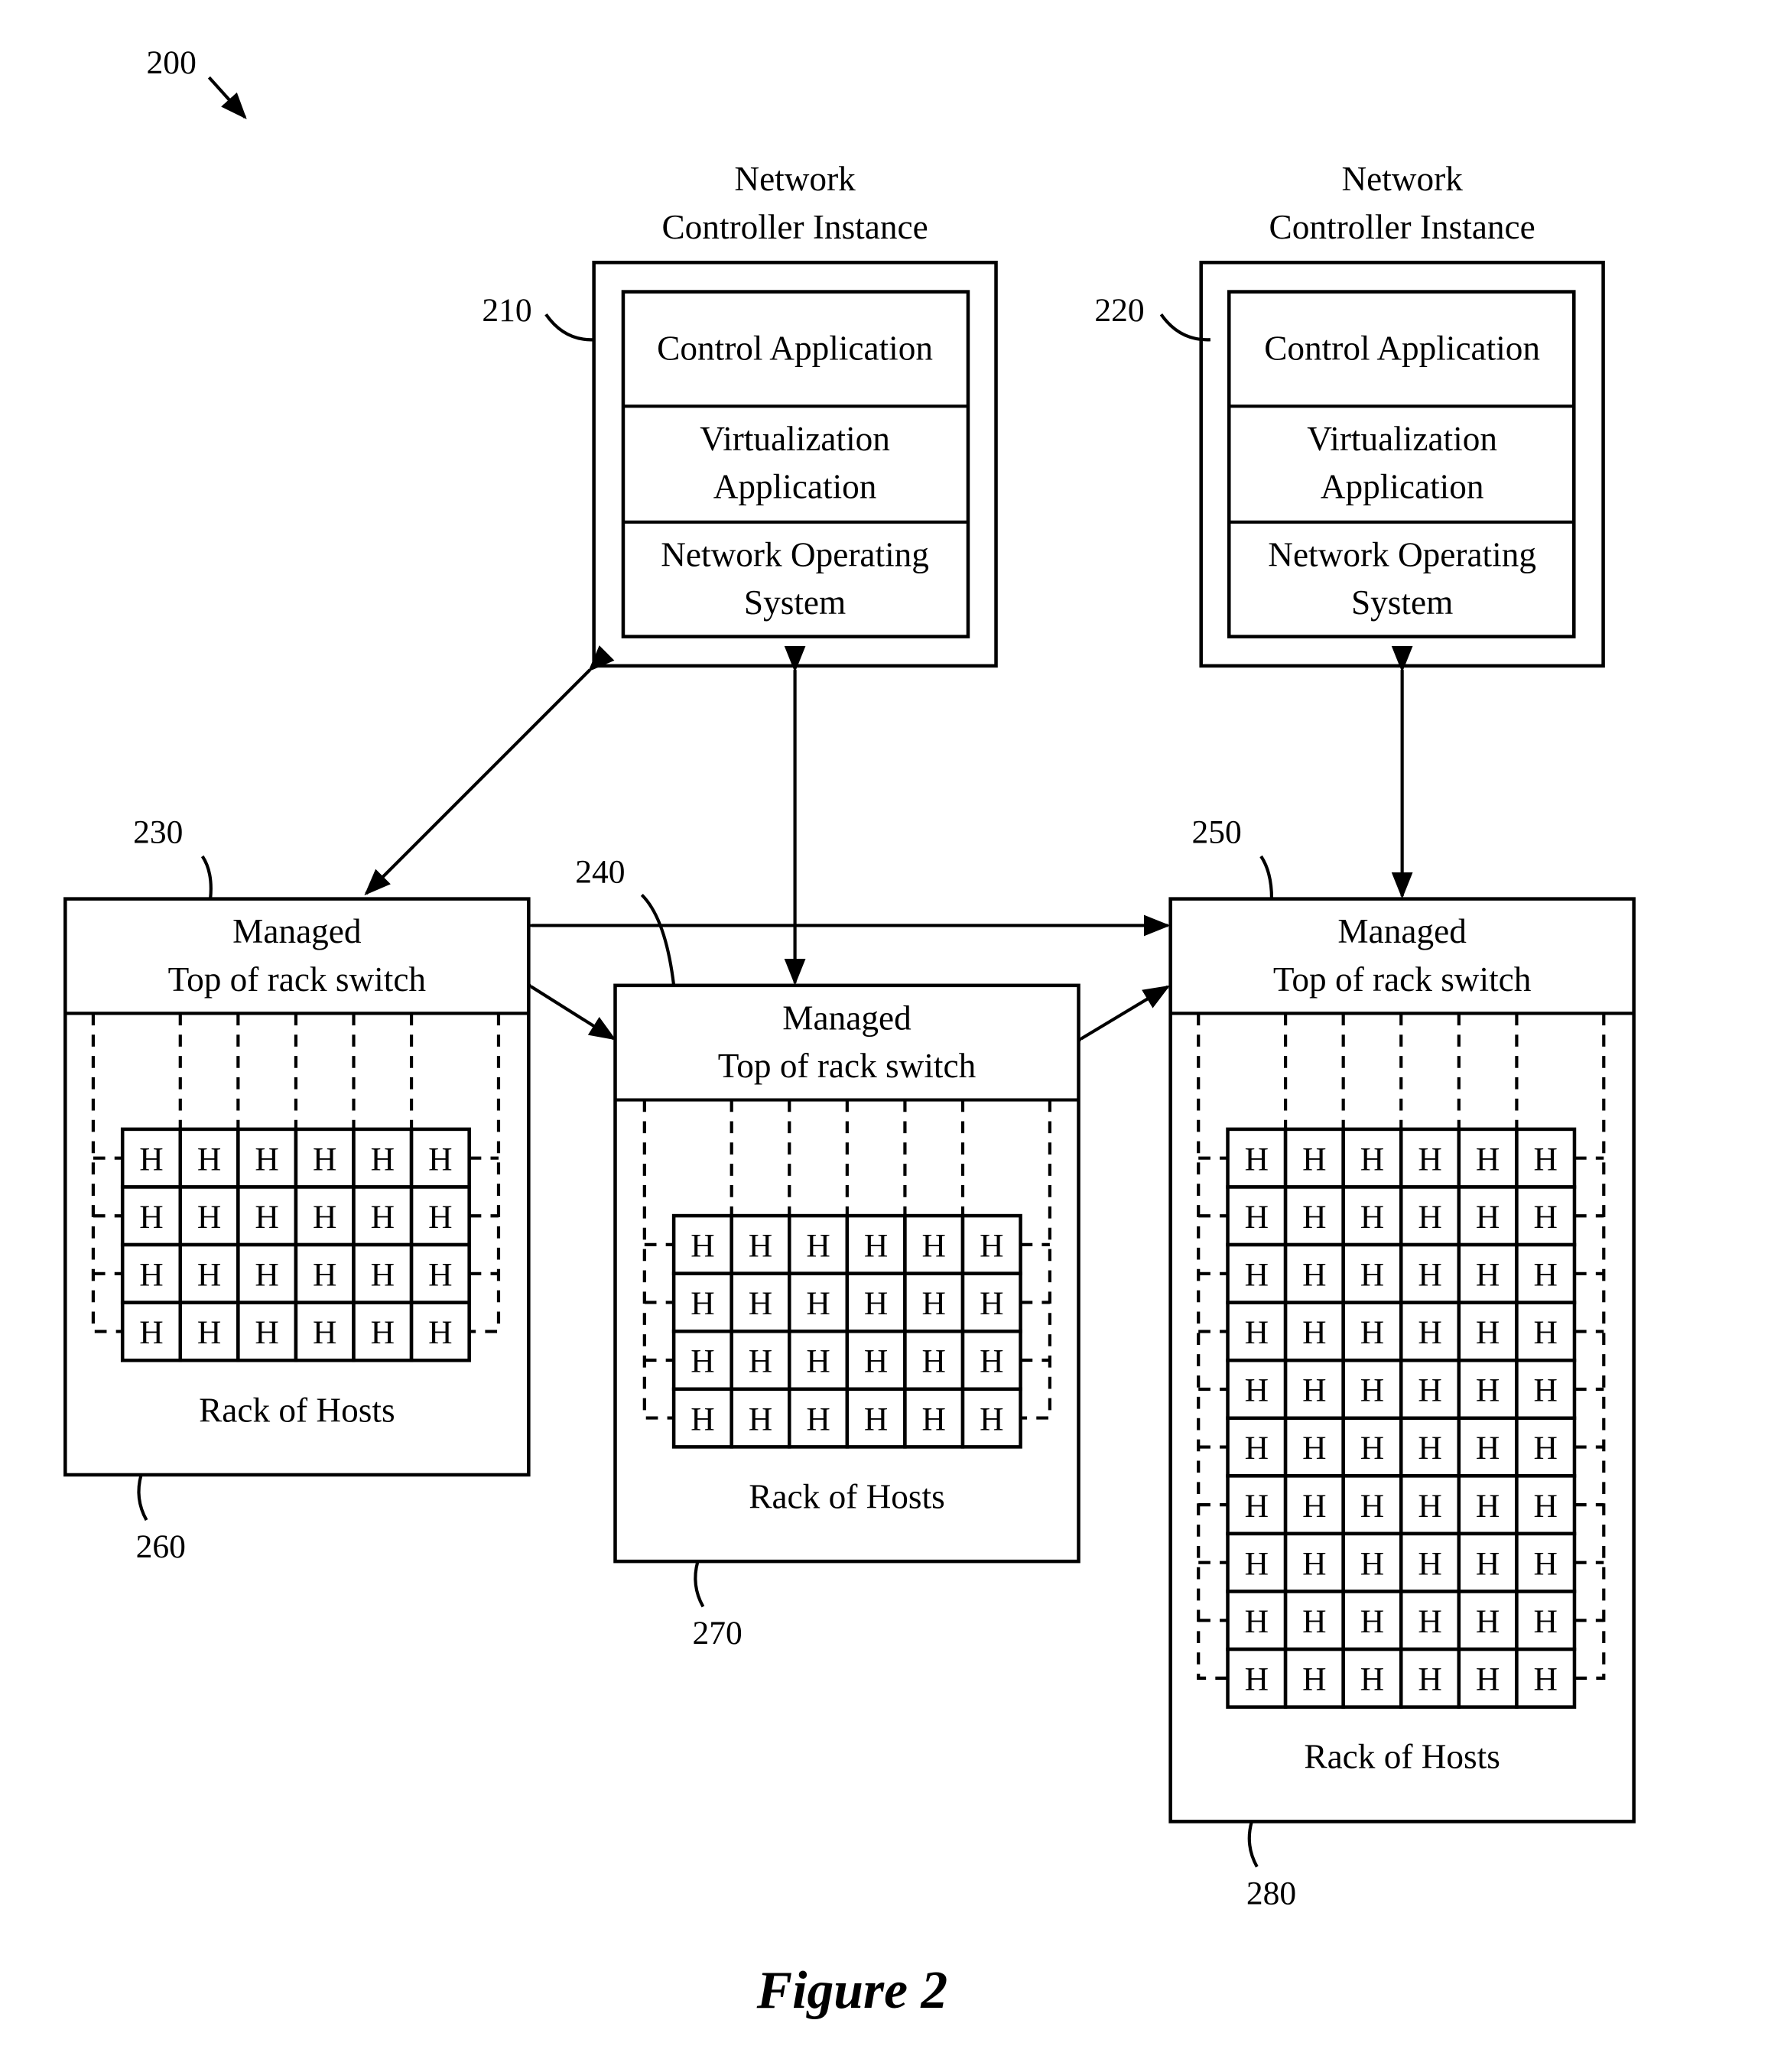 This screenshot has height=2072, width=1771. I want to click on rack-label: Rack of Hosts, so click(297, 1410).